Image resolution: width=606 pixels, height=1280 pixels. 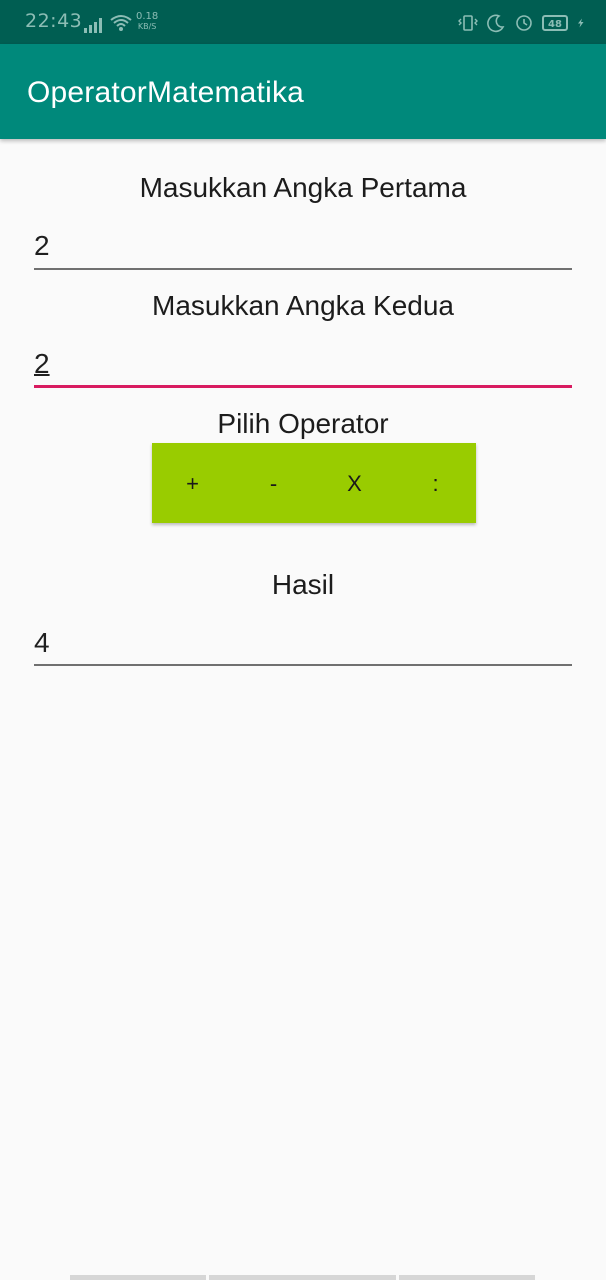 What do you see at coordinates (192, 483) in the screenshot?
I see `add-button: +` at bounding box center [192, 483].